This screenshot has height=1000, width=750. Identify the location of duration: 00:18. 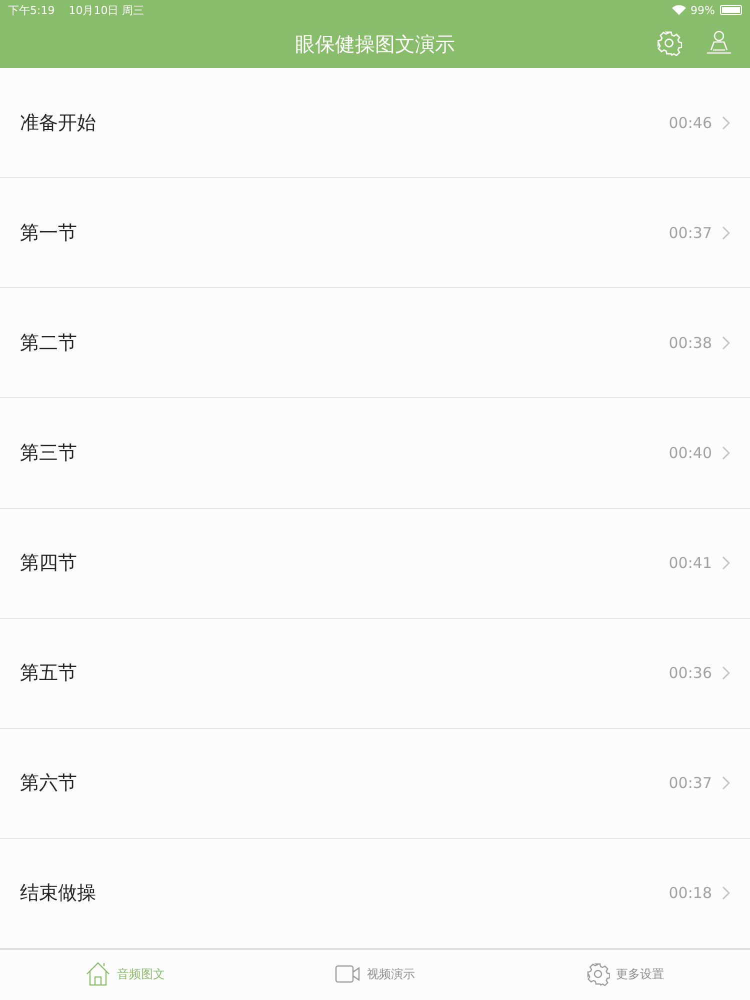
(690, 893).